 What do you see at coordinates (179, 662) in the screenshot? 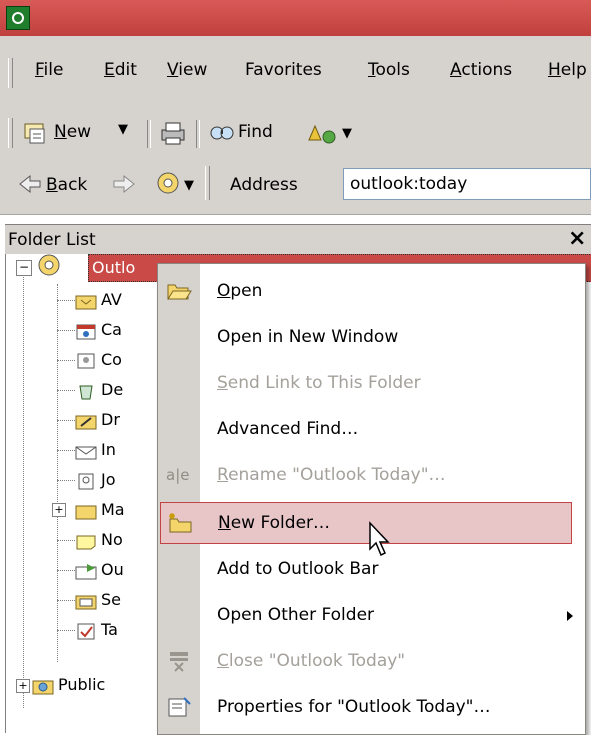
I see `close-folder-icon` at bounding box center [179, 662].